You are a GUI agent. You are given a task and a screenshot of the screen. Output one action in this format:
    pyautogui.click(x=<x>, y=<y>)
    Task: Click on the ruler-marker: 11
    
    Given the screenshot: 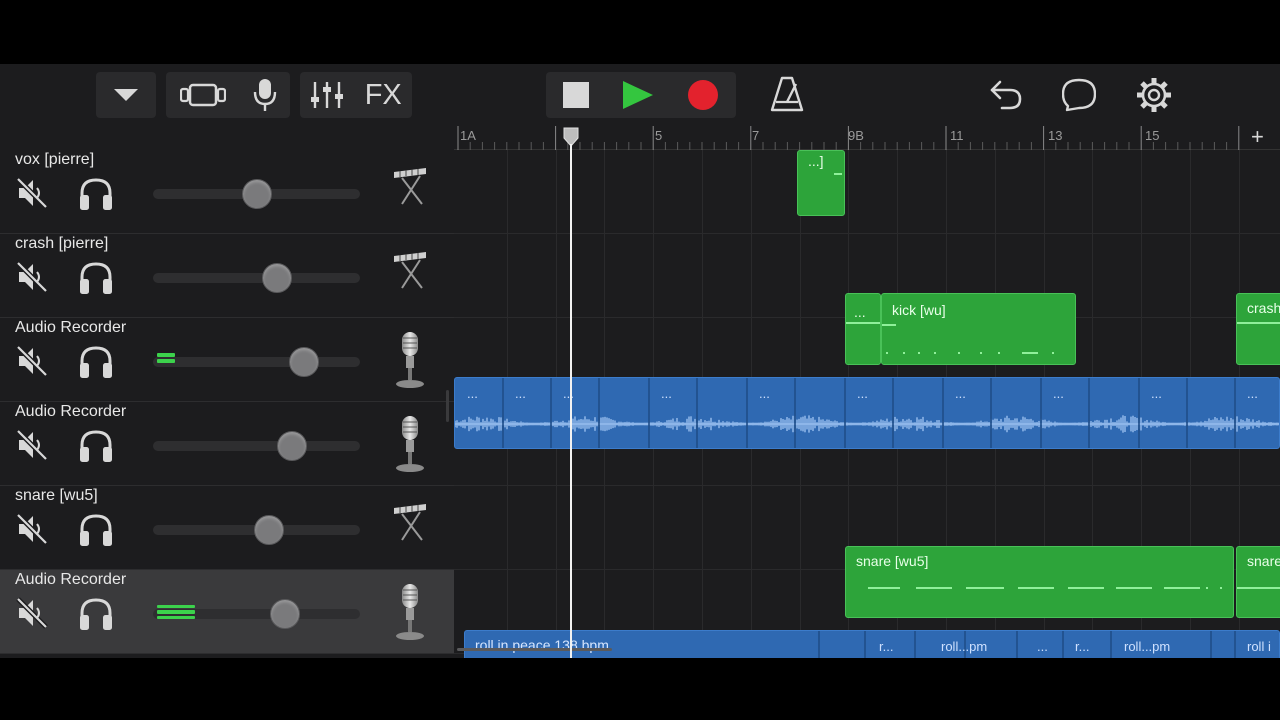 What is the action you would take?
    pyautogui.click(x=957, y=135)
    